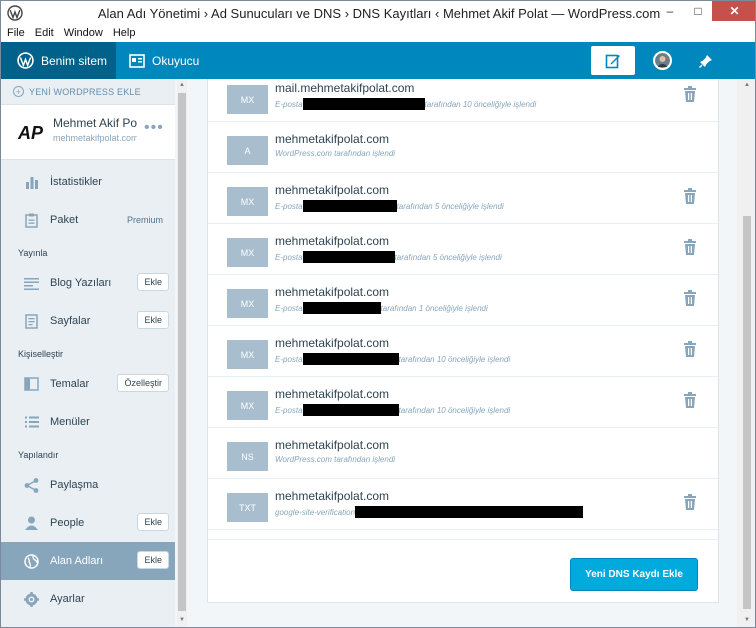  What do you see at coordinates (153, 560) in the screenshot?
I see `add-domain-button: Ekle` at bounding box center [153, 560].